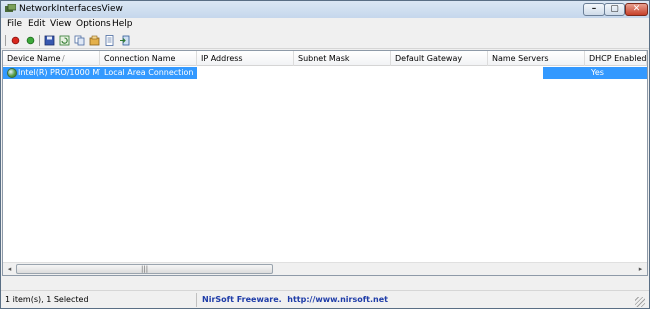 This screenshot has height=309, width=650. Describe the element at coordinates (342, 58) in the screenshot. I see `column-header-subnet-mask: Subnet Mask` at that location.